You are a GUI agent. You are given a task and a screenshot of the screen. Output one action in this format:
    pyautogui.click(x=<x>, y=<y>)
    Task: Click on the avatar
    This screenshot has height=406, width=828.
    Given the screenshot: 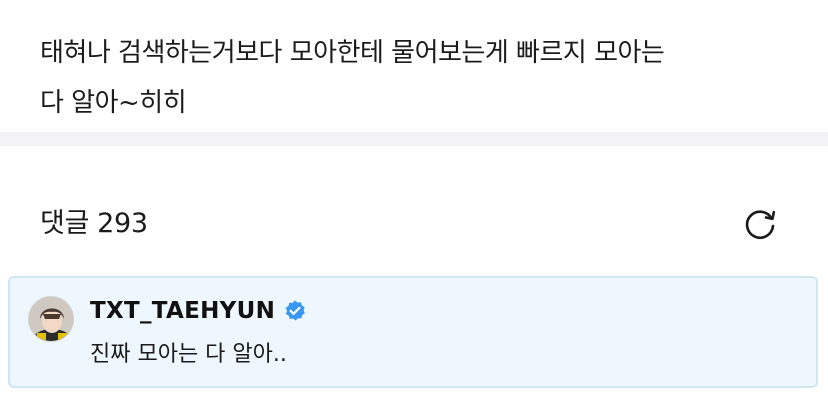 What is the action you would take?
    pyautogui.click(x=51, y=319)
    